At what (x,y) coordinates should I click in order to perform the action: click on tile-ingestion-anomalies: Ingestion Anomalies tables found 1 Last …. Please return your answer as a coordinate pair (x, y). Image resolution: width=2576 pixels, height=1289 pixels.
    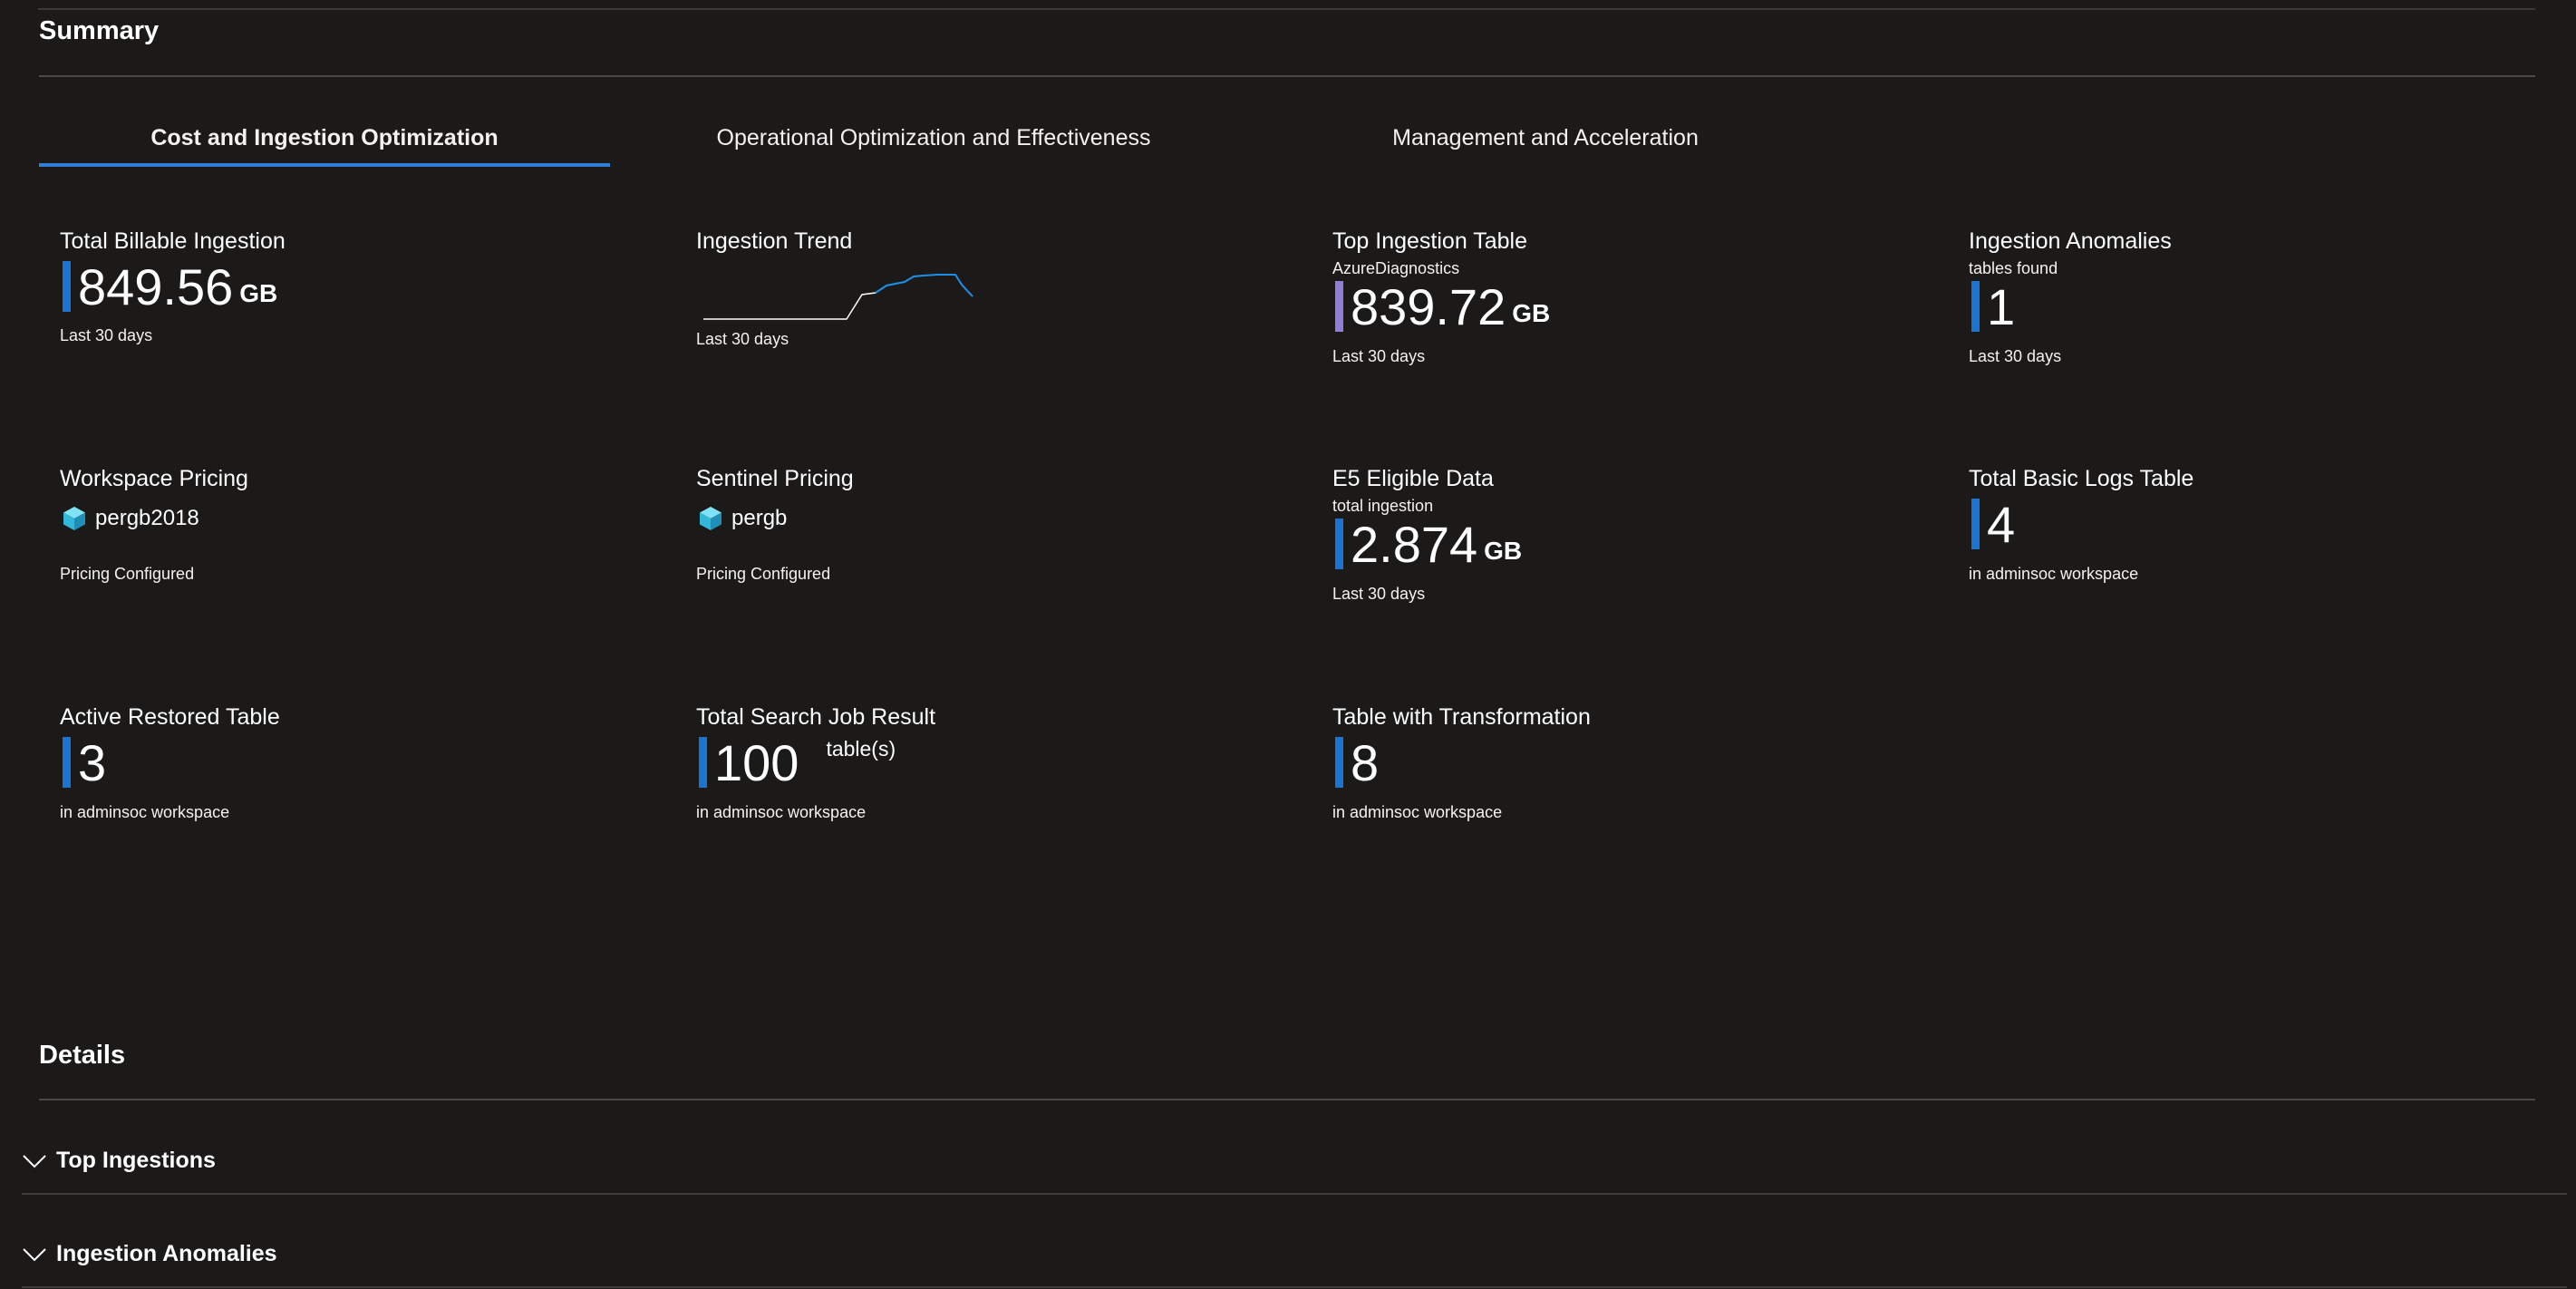
    Looking at the image, I should click on (2259, 319).